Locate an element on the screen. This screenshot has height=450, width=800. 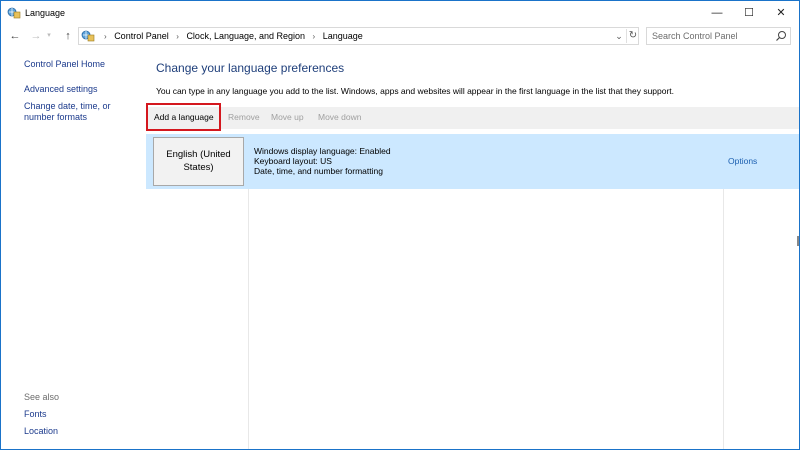
recent-locations-button: ▾ is located at coordinates (49, 36).